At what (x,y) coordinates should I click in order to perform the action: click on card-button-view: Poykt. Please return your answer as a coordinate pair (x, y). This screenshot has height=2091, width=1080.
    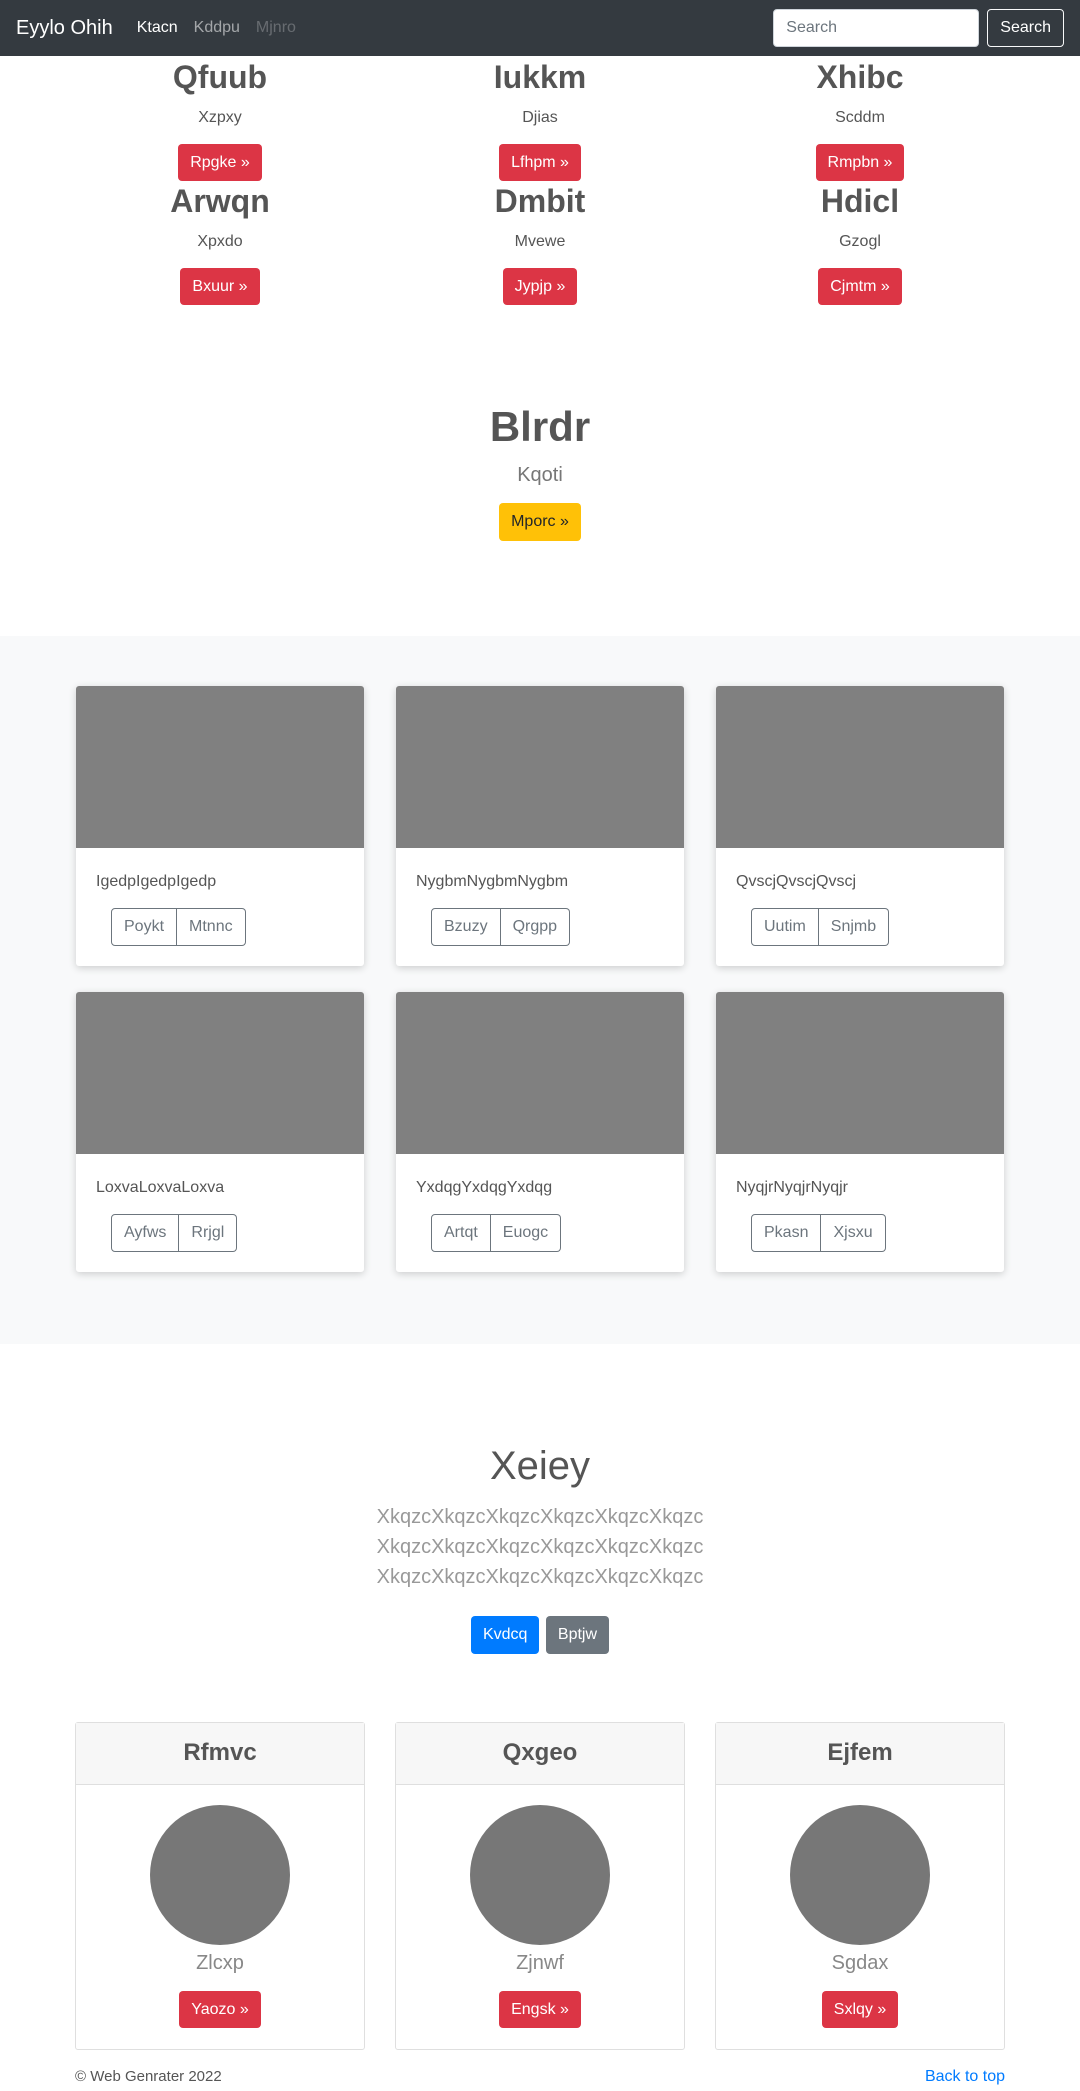
    Looking at the image, I should click on (144, 927).